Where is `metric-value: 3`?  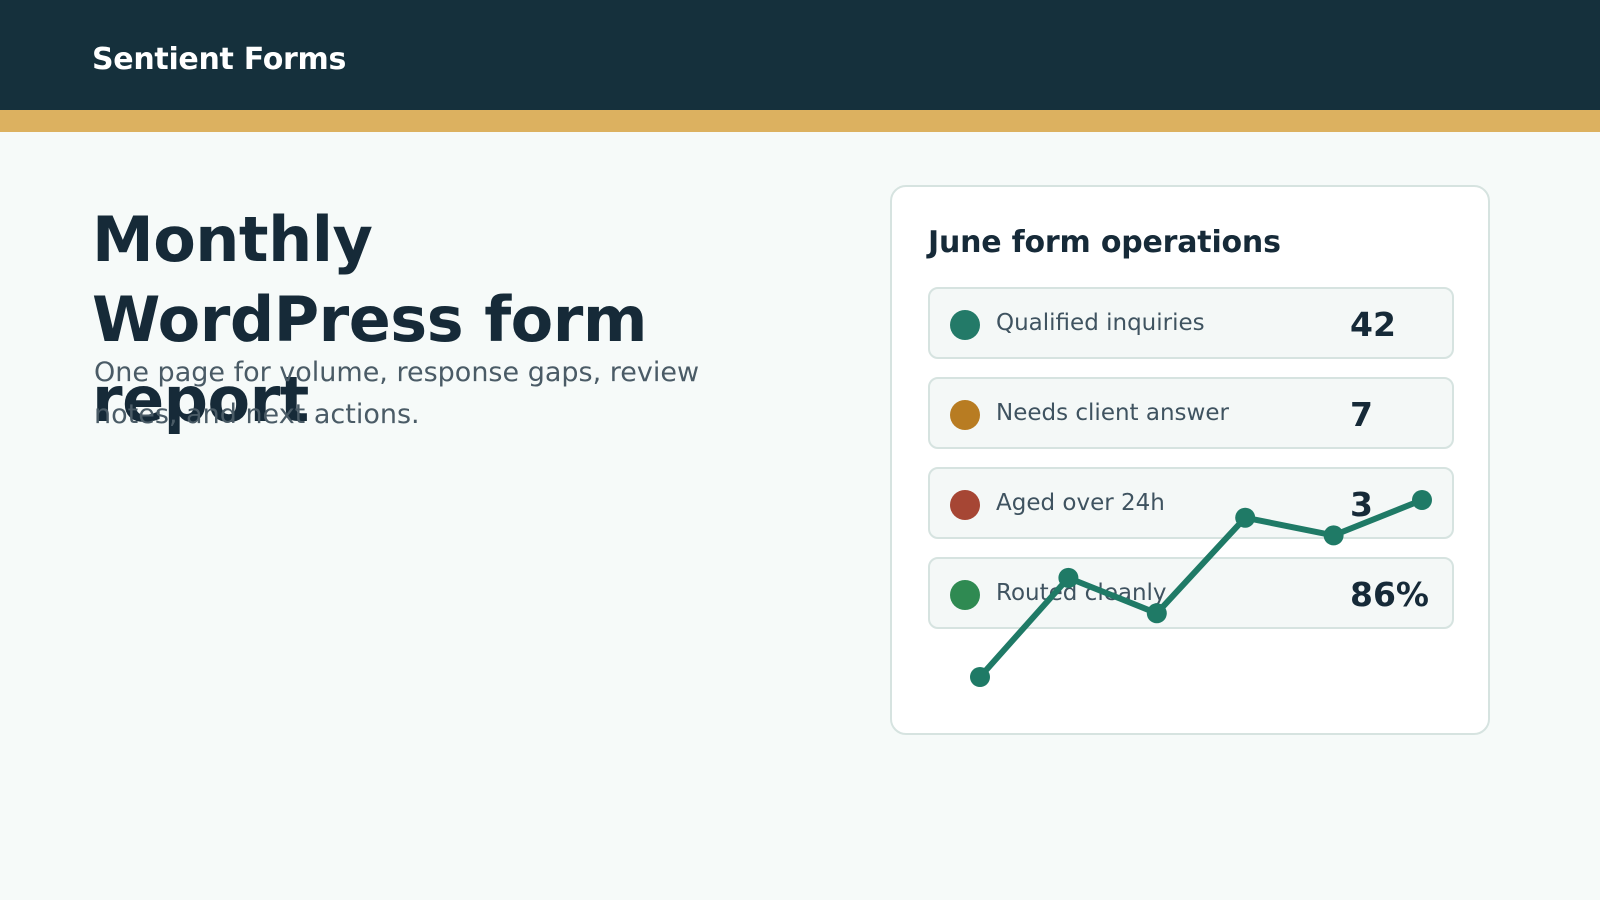 metric-value: 3 is located at coordinates (1361, 504).